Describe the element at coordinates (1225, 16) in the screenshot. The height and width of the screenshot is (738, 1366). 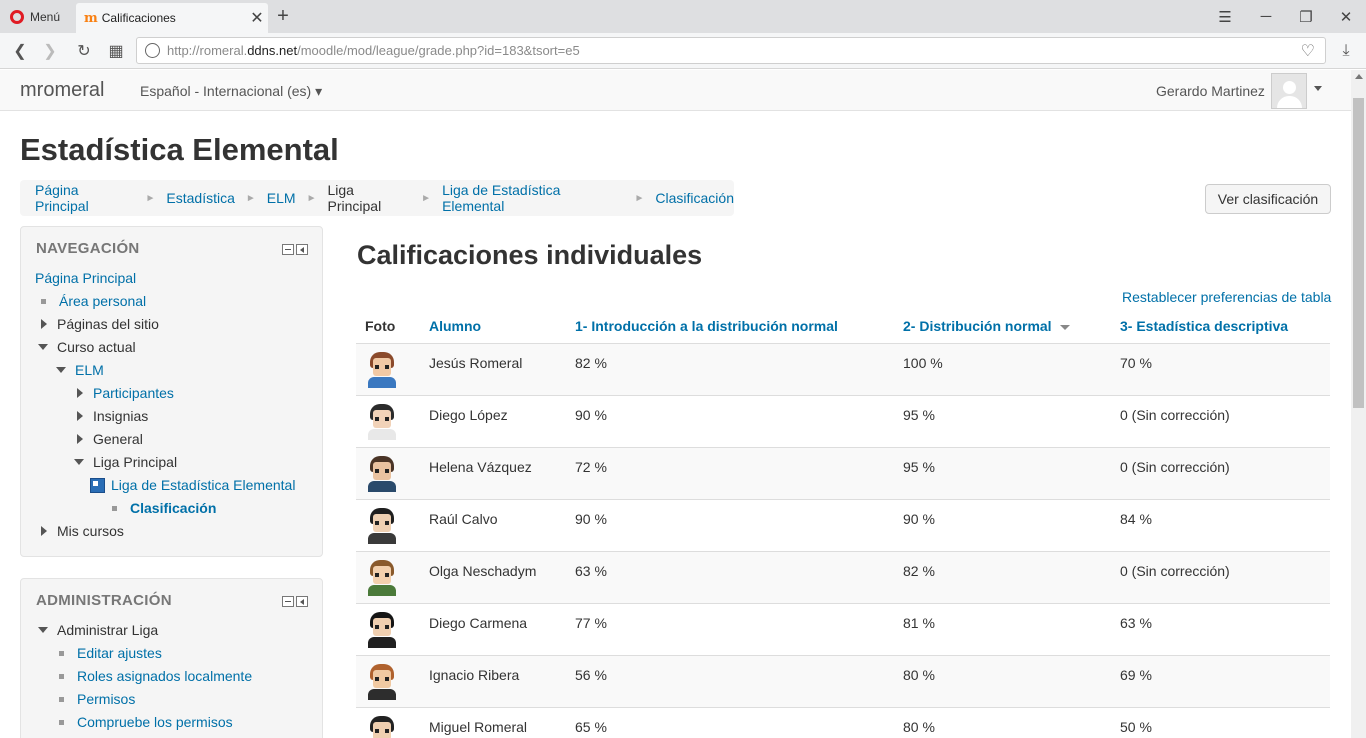
I see `tab-menu-icon: ☰` at that location.